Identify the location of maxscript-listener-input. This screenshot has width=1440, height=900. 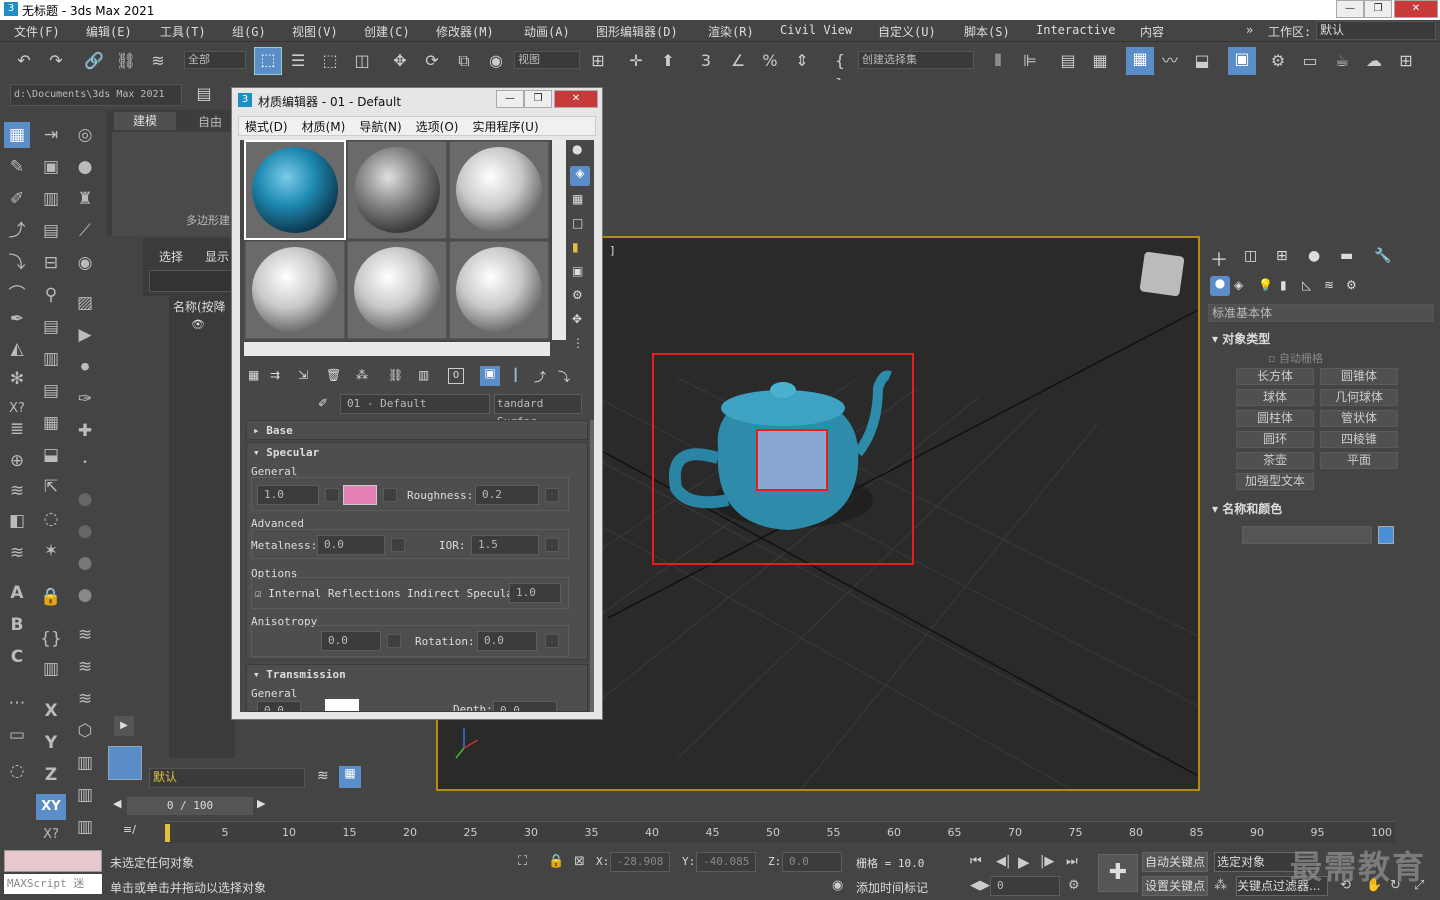
(53, 861).